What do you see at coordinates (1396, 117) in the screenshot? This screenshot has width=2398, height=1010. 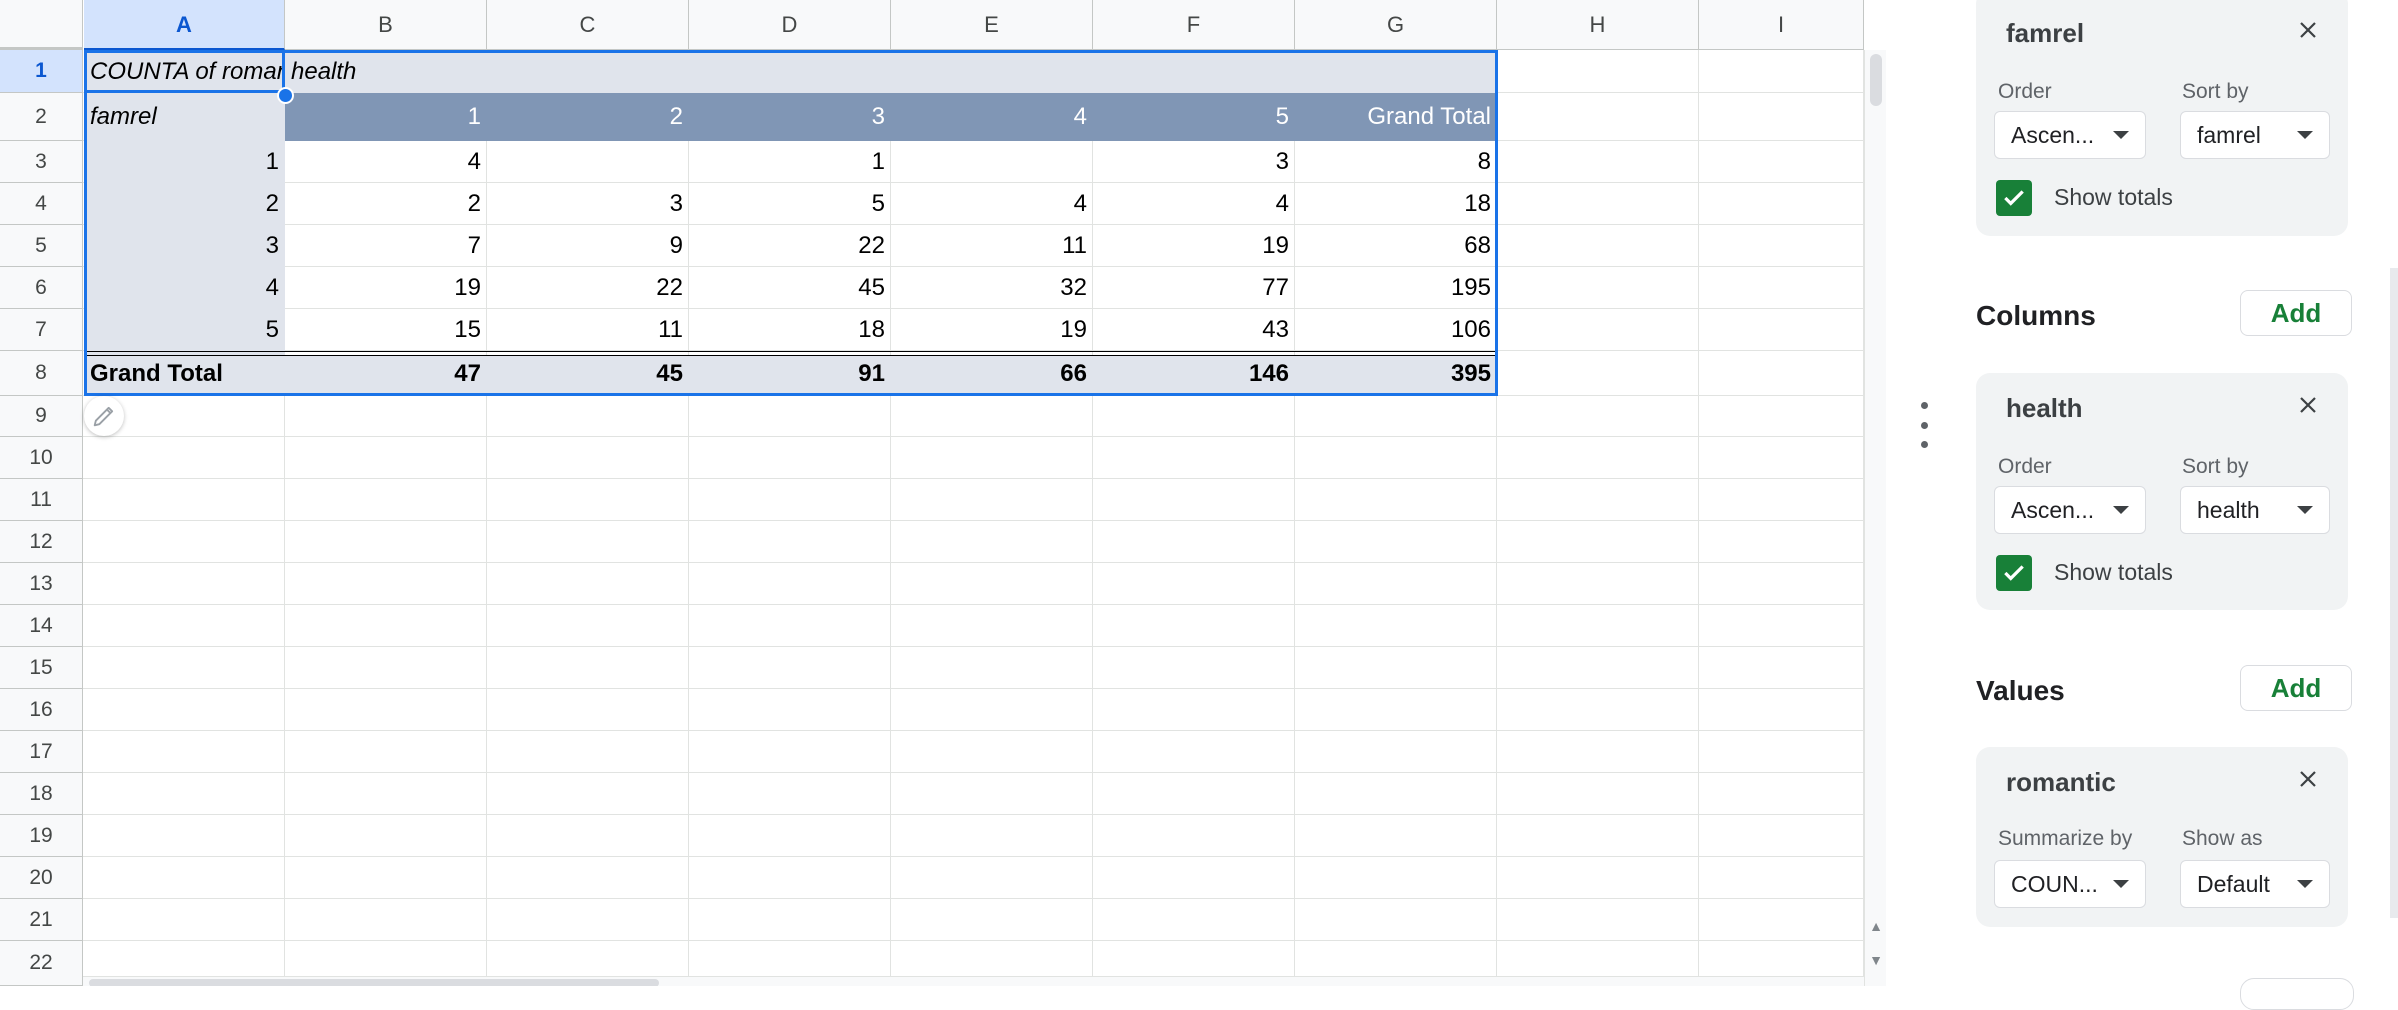 I see `pivot-column-header-cell: Grand Total` at bounding box center [1396, 117].